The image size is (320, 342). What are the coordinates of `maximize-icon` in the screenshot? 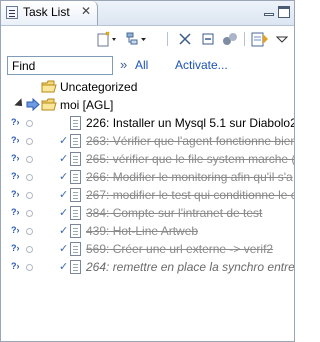 It's located at (284, 12).